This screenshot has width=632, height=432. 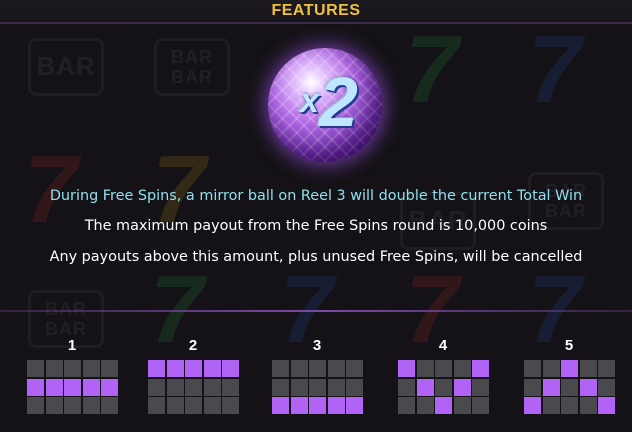 I want to click on payline-number: 1, so click(x=72, y=345).